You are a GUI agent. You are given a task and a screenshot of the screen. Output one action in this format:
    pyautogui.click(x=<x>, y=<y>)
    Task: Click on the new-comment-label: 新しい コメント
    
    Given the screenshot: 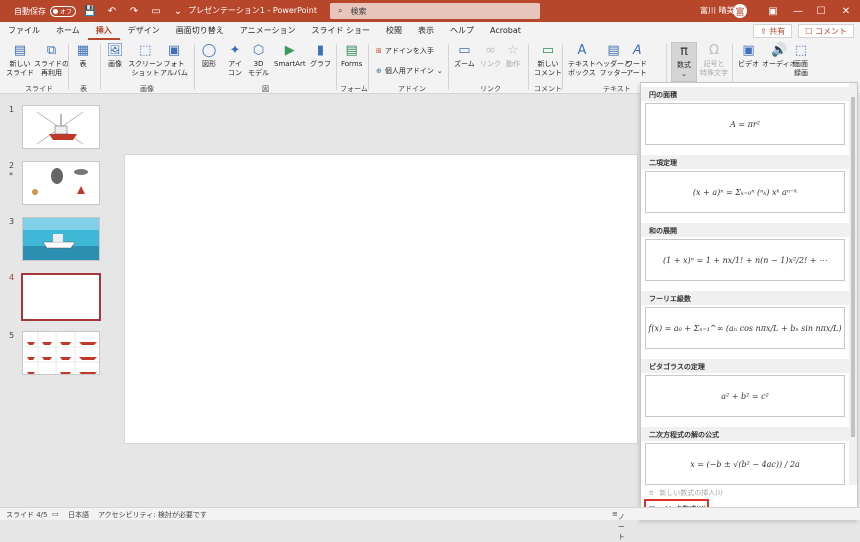 What is the action you would take?
    pyautogui.click(x=548, y=68)
    